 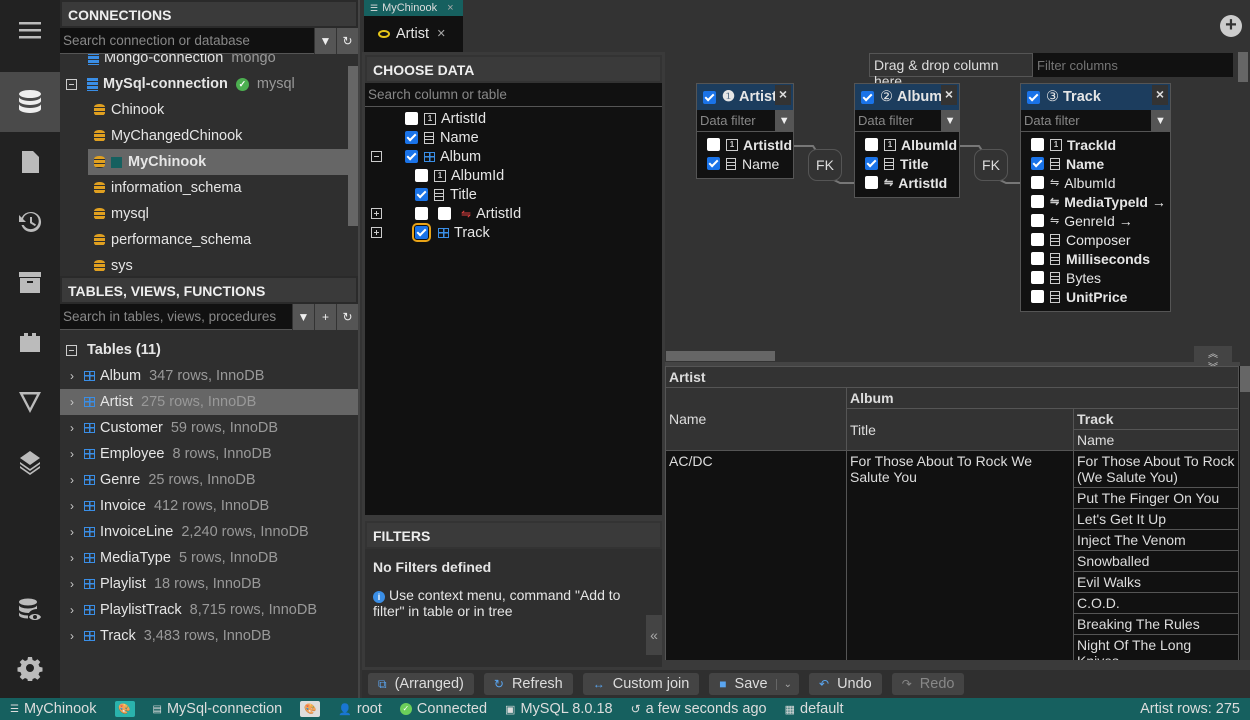 What do you see at coordinates (756, 555) in the screenshot?
I see `cell-artist-name: AC/DC` at bounding box center [756, 555].